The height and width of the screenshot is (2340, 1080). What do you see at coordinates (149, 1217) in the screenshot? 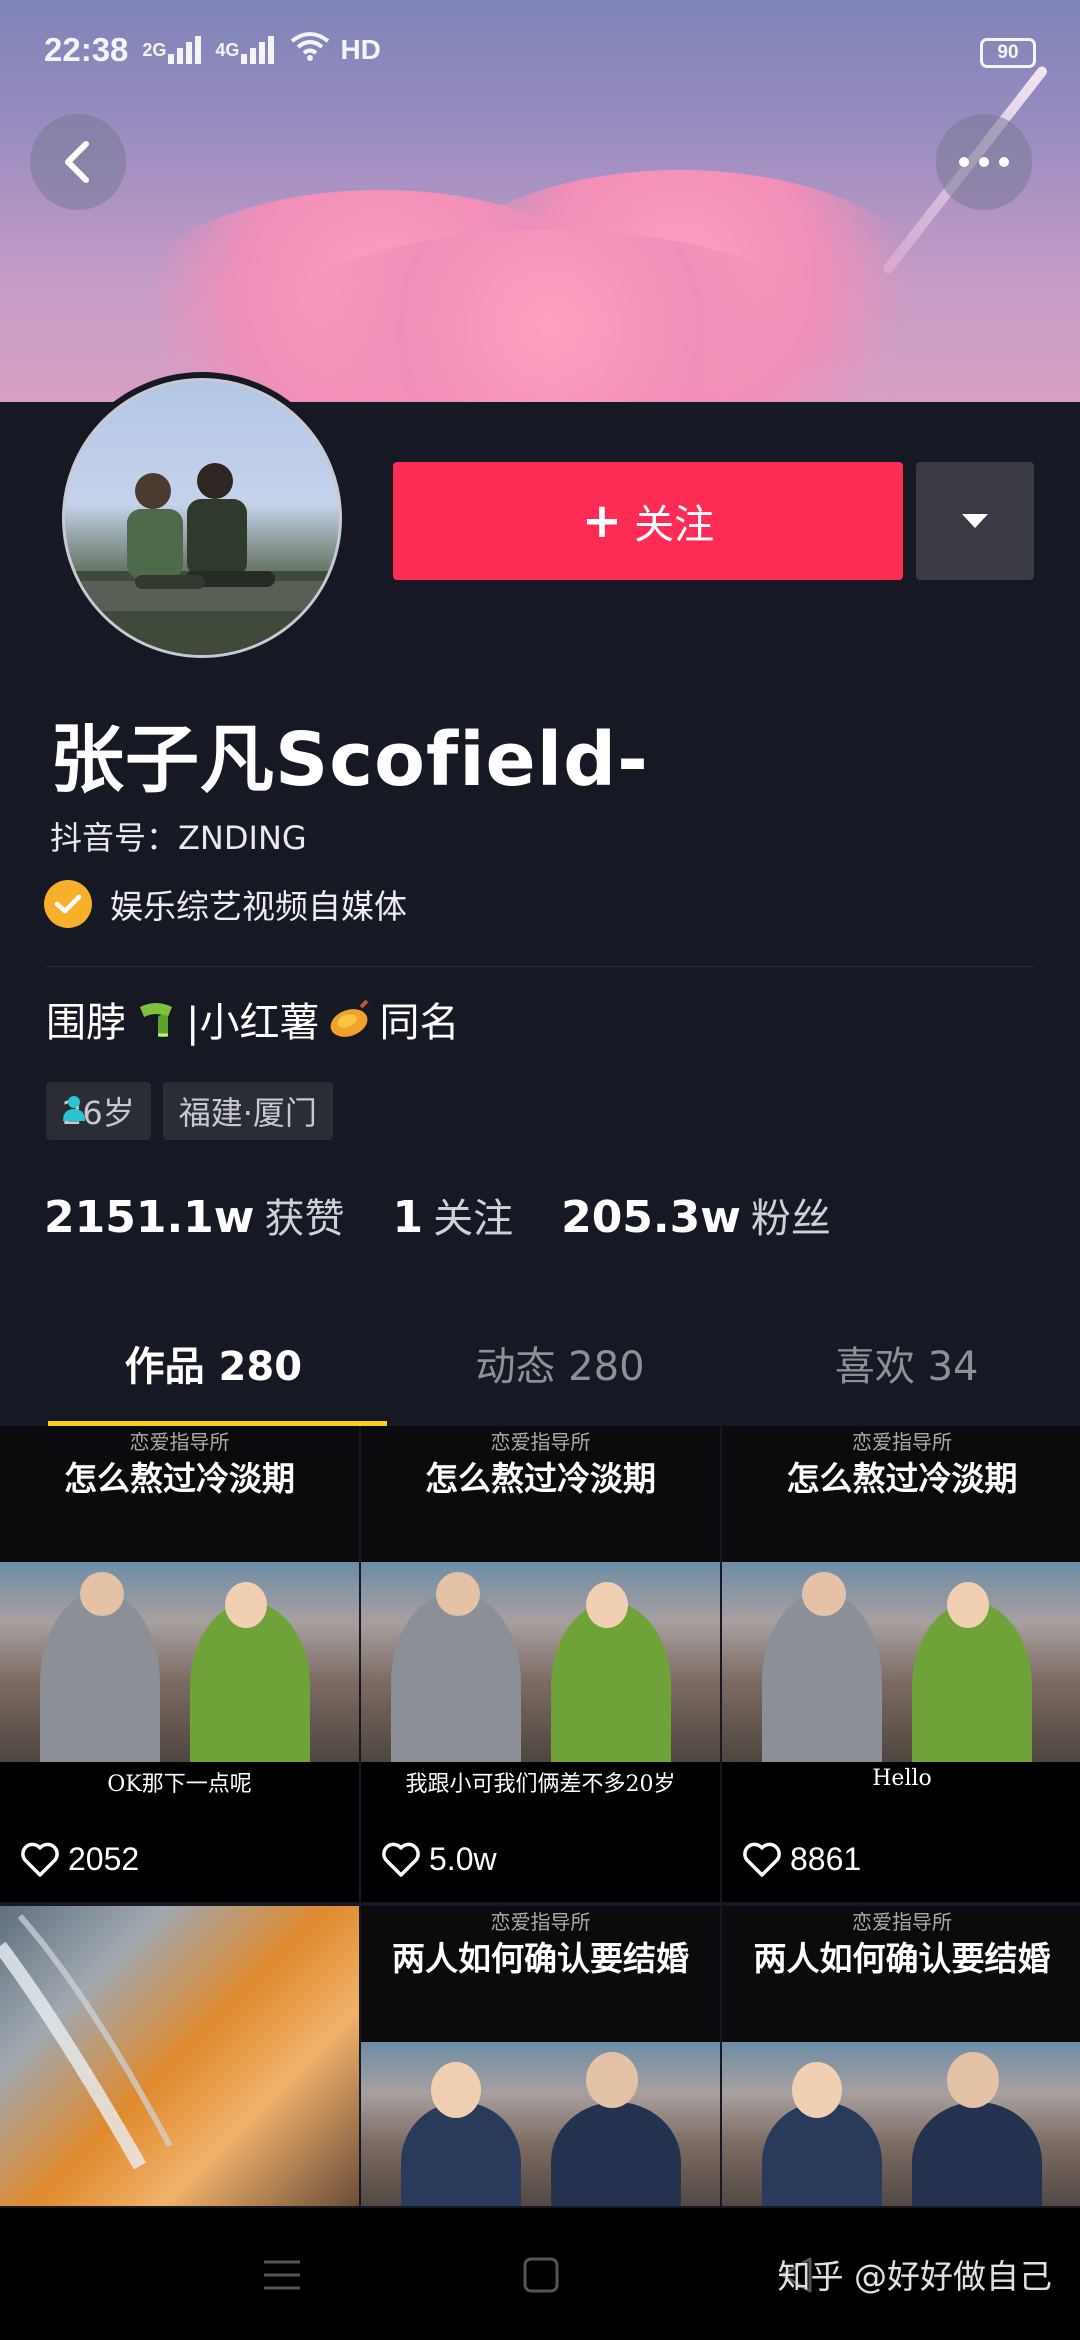
I see `likes-count: 2151.1w` at bounding box center [149, 1217].